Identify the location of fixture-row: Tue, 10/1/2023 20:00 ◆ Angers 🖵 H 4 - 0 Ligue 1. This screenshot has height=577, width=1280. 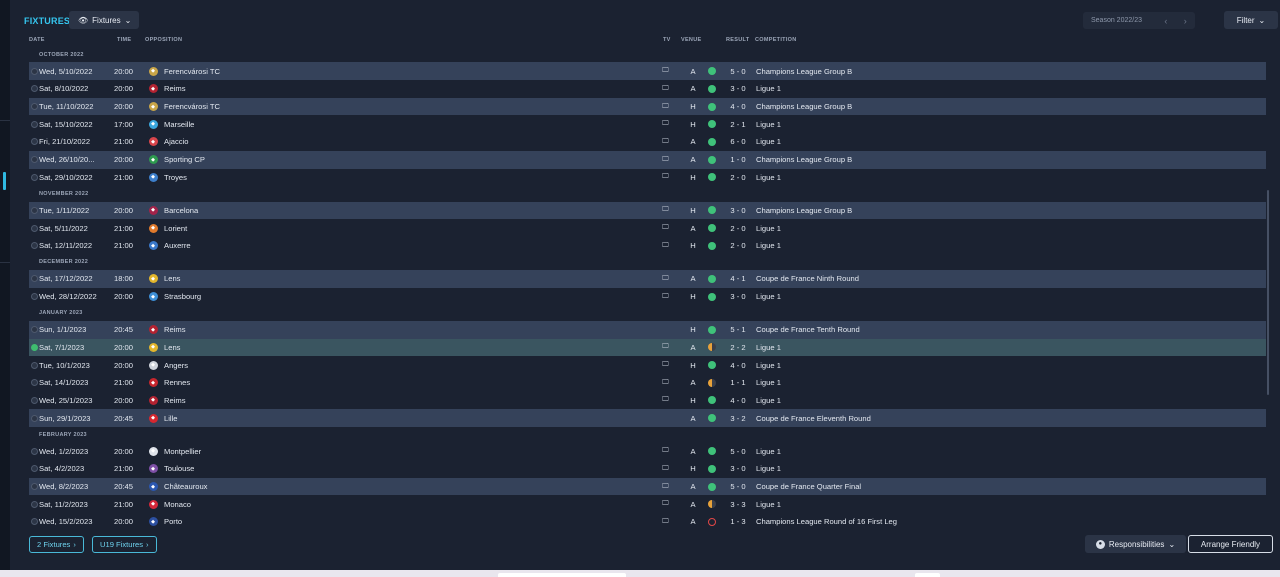
(647, 365).